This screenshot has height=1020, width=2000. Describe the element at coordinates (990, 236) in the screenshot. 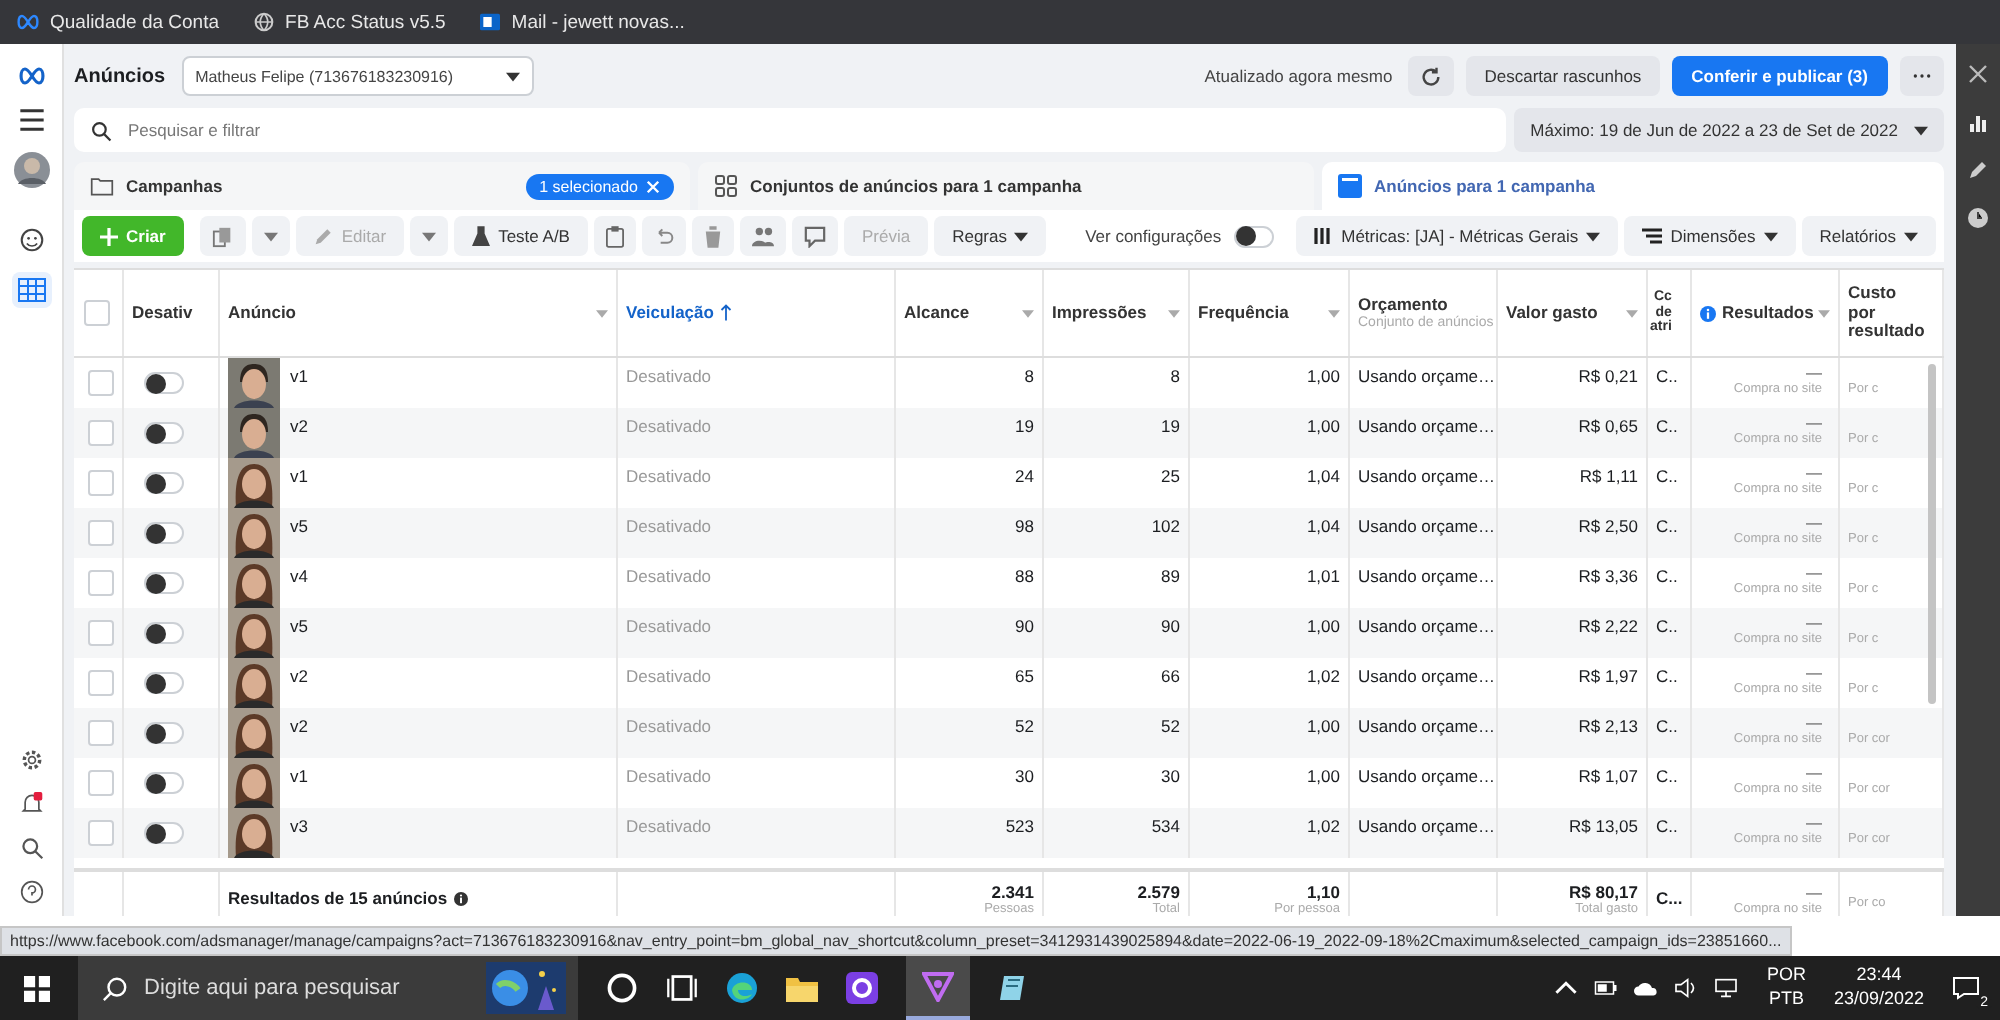

I see `rules-dropdown: Regras` at that location.